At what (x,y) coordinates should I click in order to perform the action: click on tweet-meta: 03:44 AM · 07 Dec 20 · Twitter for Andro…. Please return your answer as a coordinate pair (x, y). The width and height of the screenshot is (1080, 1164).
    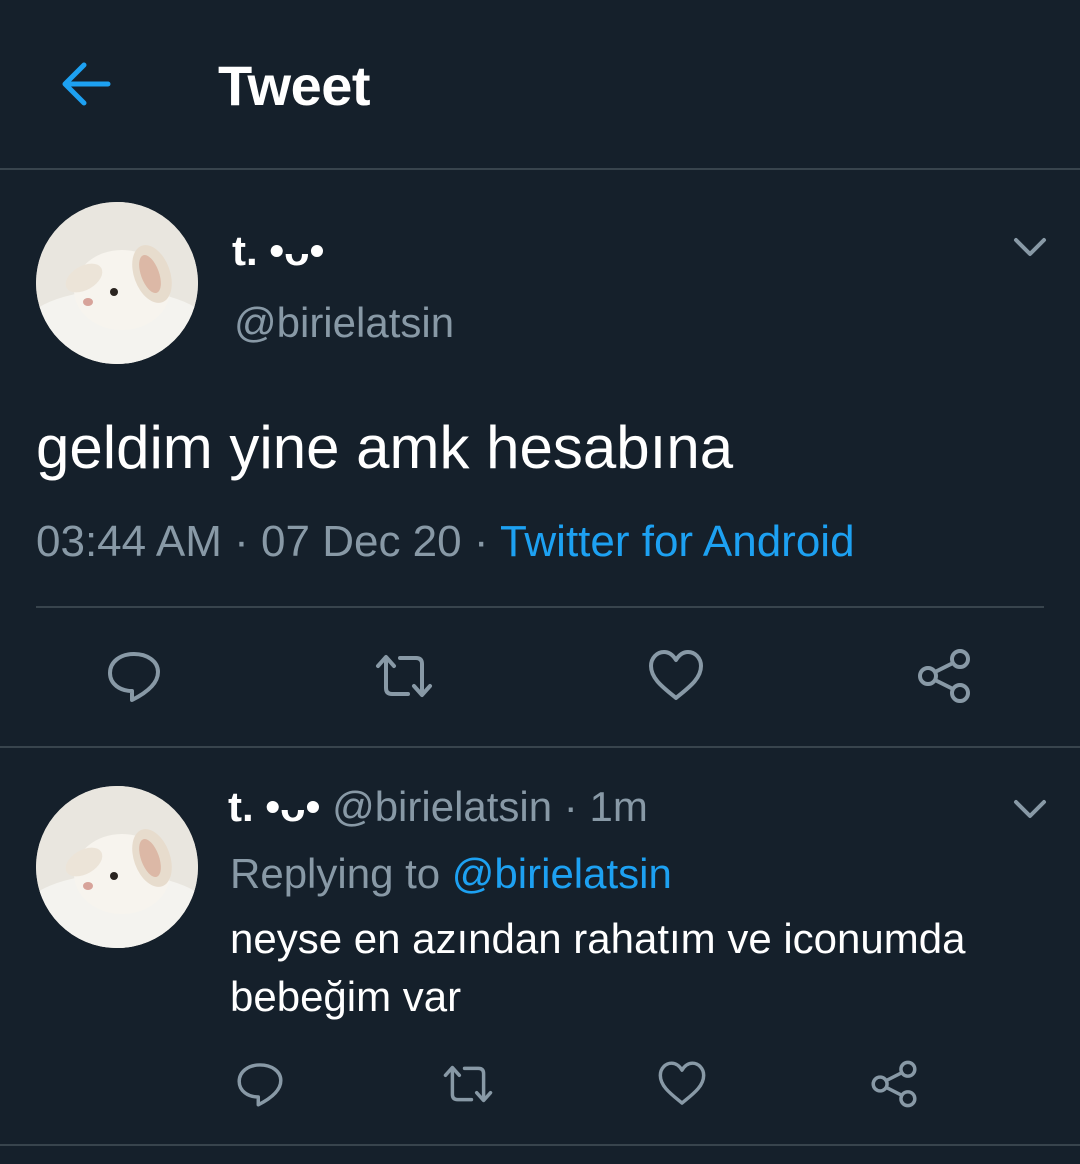
    Looking at the image, I should click on (445, 542).